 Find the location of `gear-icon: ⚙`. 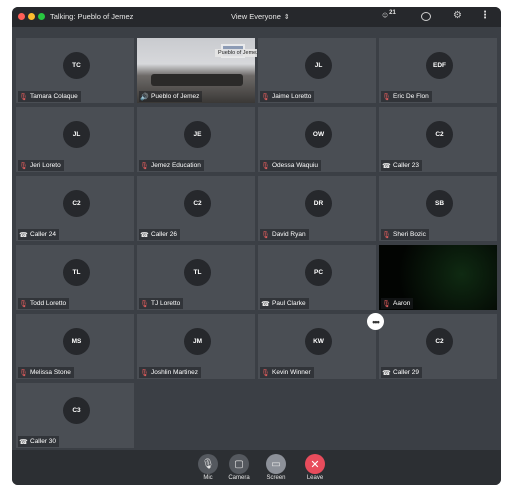

gear-icon: ⚙ is located at coordinates (457, 15).